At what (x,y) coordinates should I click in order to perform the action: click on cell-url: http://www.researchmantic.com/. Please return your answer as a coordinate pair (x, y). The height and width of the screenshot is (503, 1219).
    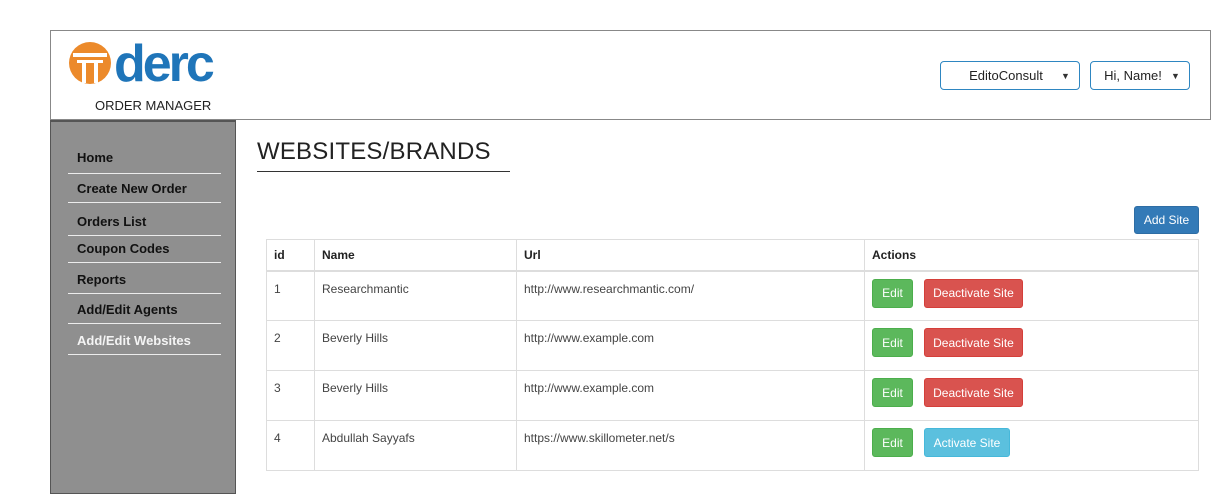
    Looking at the image, I should click on (690, 295).